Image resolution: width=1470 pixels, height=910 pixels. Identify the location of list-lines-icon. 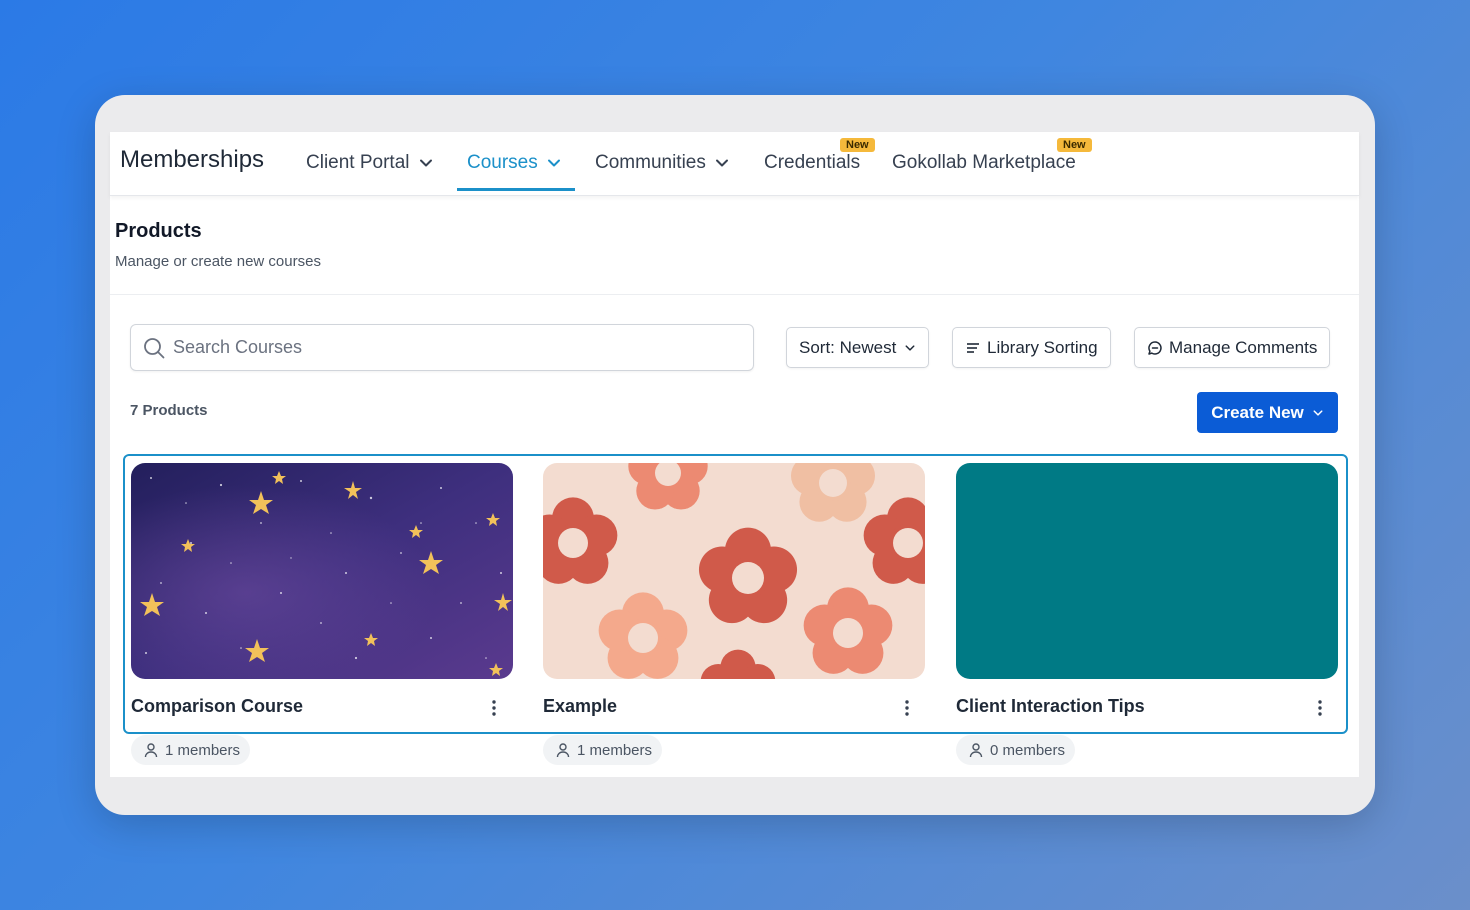
(973, 347).